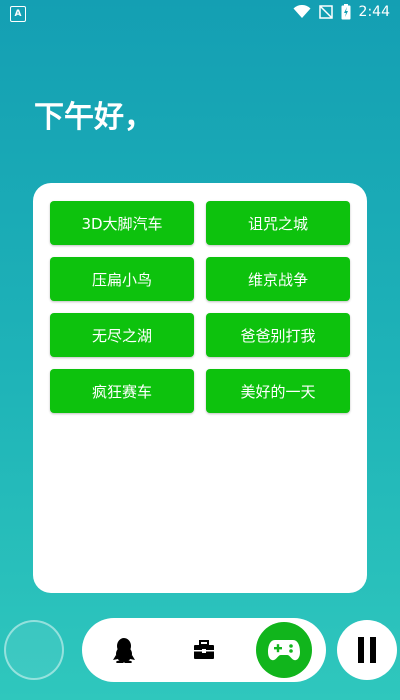 Image resolution: width=400 pixels, height=700 pixels. I want to click on pause-button, so click(367, 650).